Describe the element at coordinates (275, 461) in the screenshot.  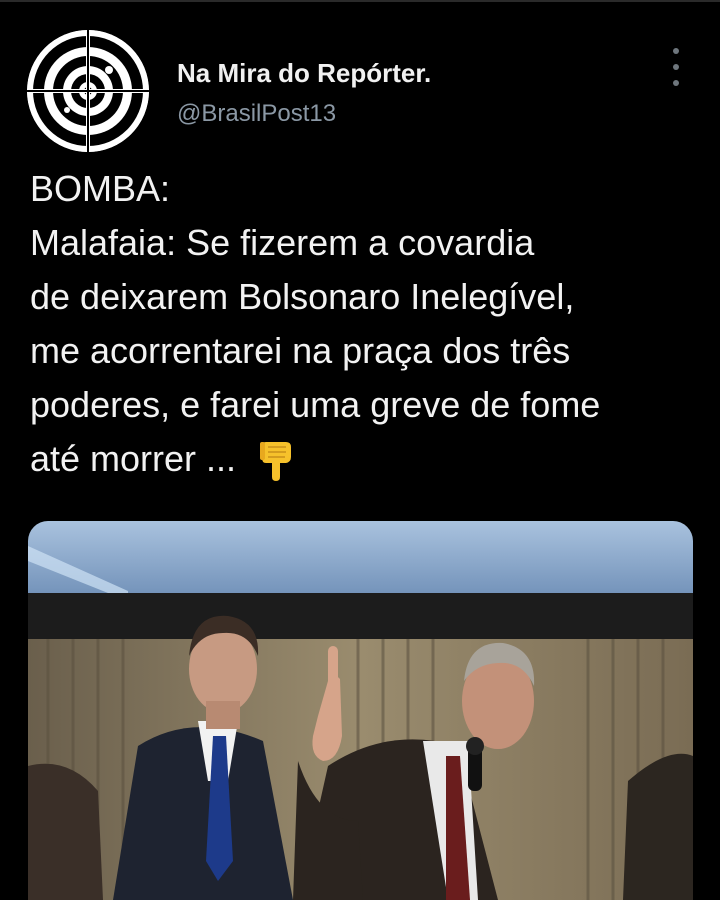
I see `pointing-down-hand-emoji` at that location.